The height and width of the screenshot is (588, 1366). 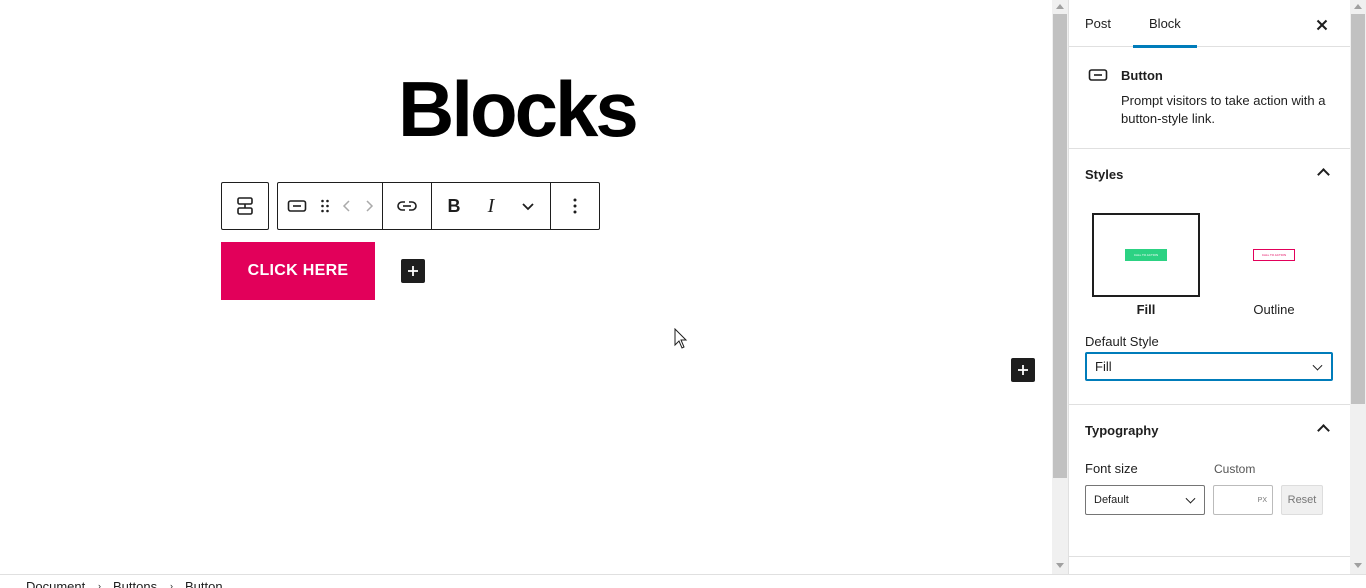 I want to click on styles-panel-toggle: Styles, so click(x=1209, y=175).